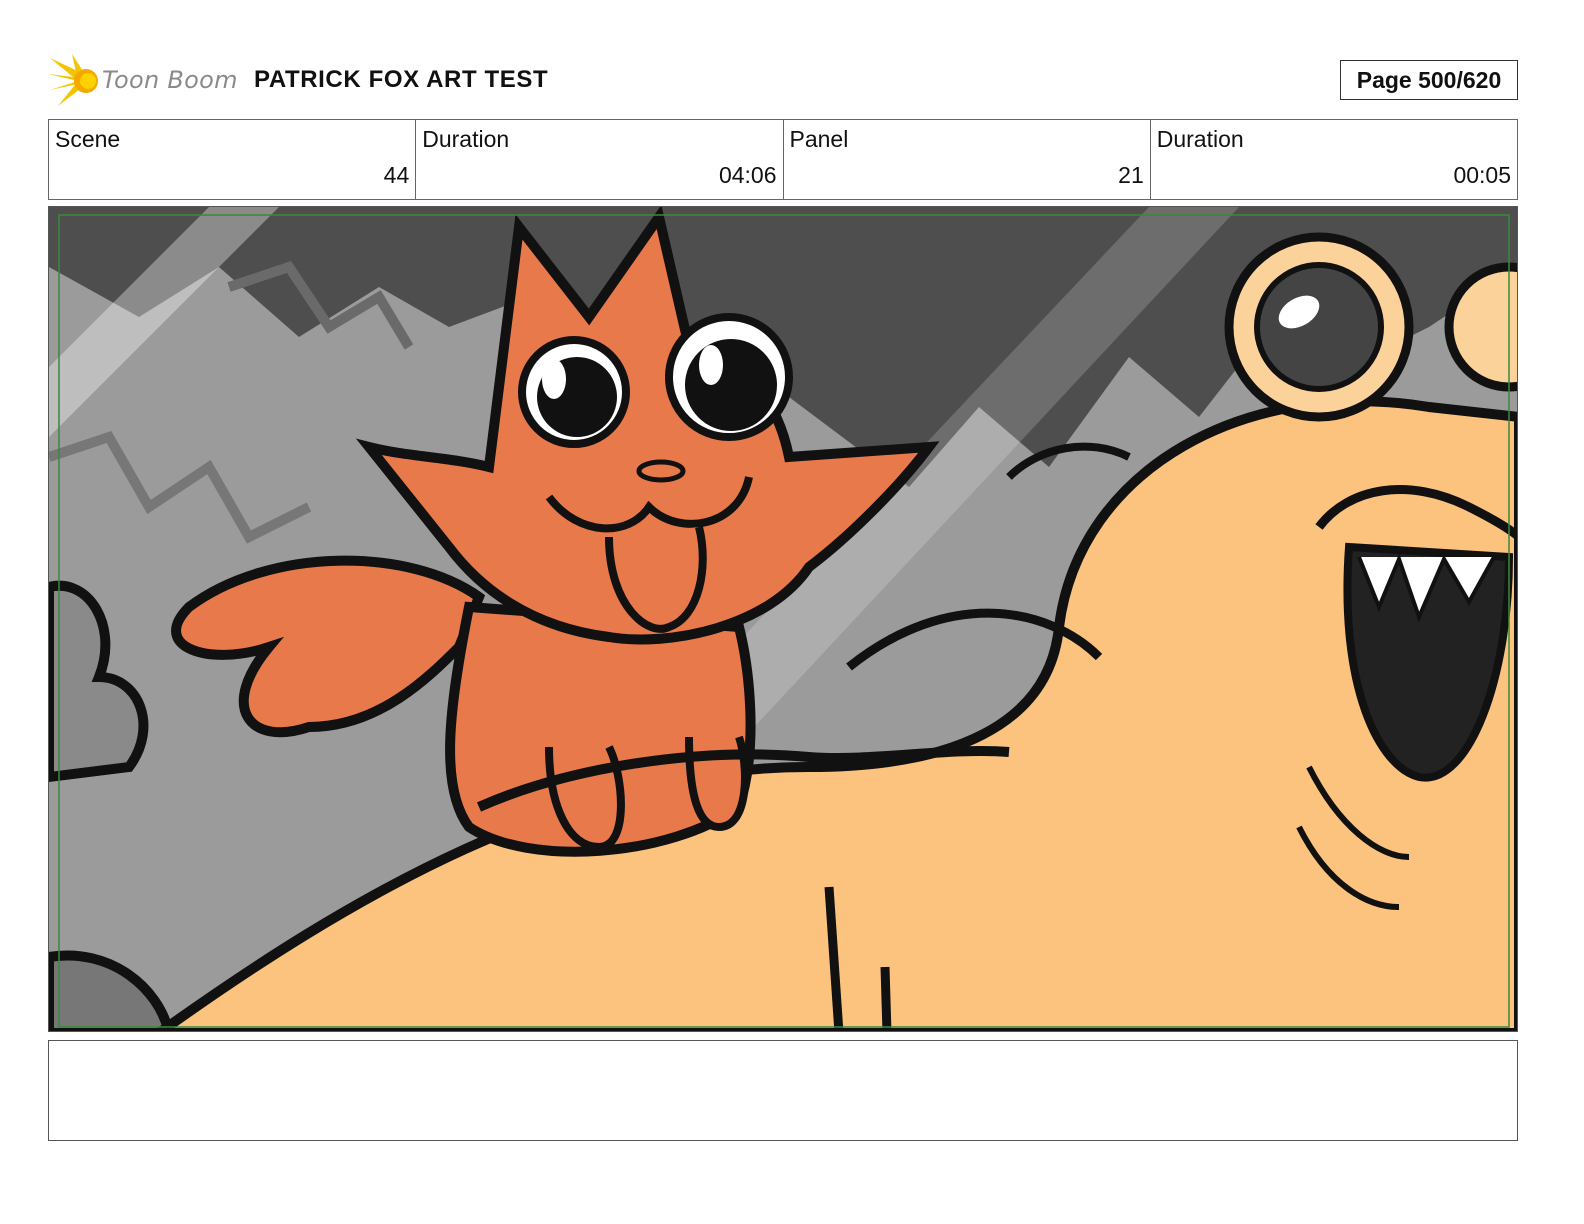  What do you see at coordinates (1131, 175) in the screenshot?
I see `panel-value: 21` at bounding box center [1131, 175].